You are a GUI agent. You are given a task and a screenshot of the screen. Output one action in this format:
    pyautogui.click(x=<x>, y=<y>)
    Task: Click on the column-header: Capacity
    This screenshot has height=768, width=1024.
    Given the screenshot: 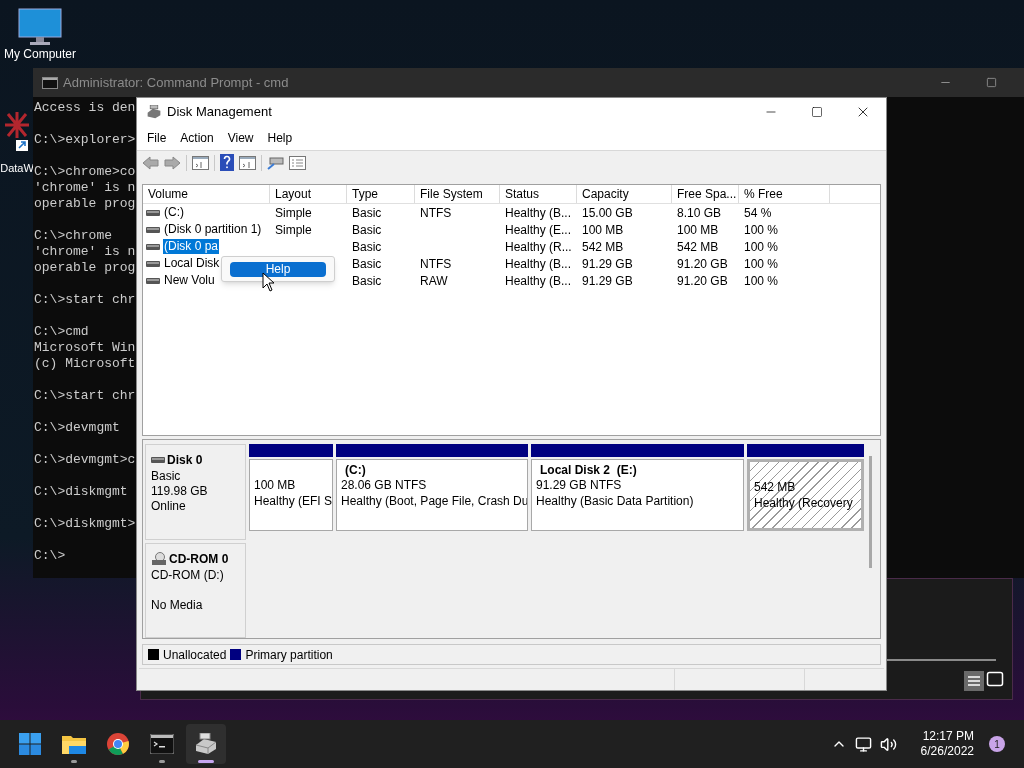 What is the action you would take?
    pyautogui.click(x=624, y=194)
    